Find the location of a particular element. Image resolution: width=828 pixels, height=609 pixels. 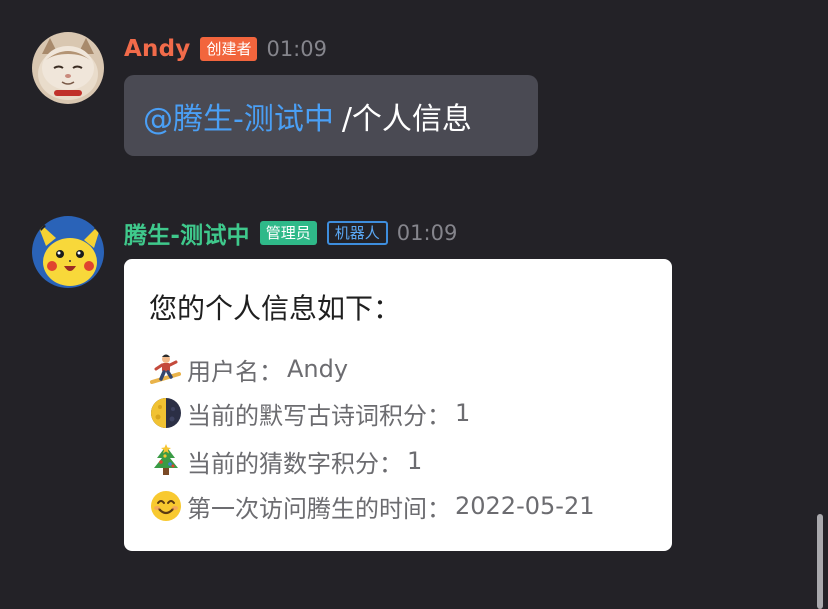

info-label: 当前的猜数字积分： is located at coordinates (295, 463).